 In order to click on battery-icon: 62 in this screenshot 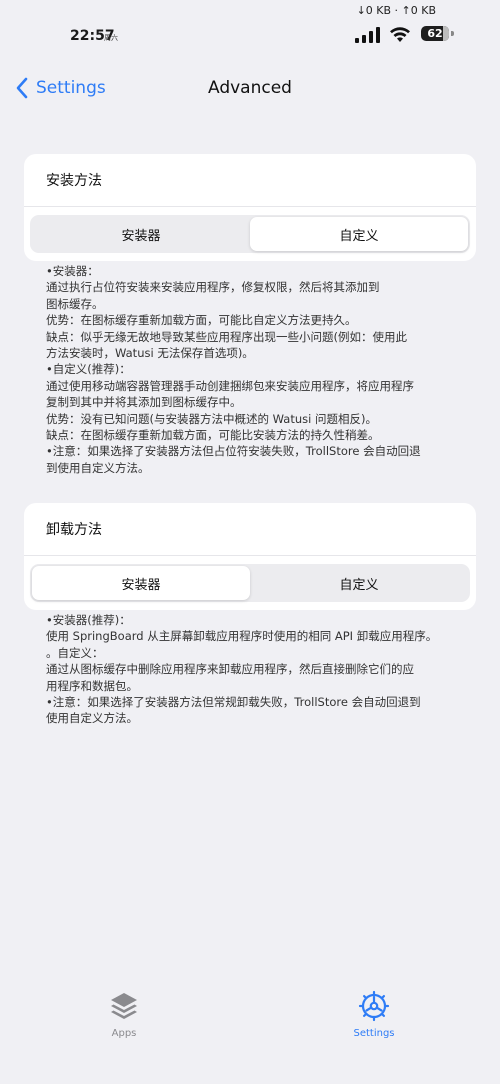, I will do `click(435, 33)`.